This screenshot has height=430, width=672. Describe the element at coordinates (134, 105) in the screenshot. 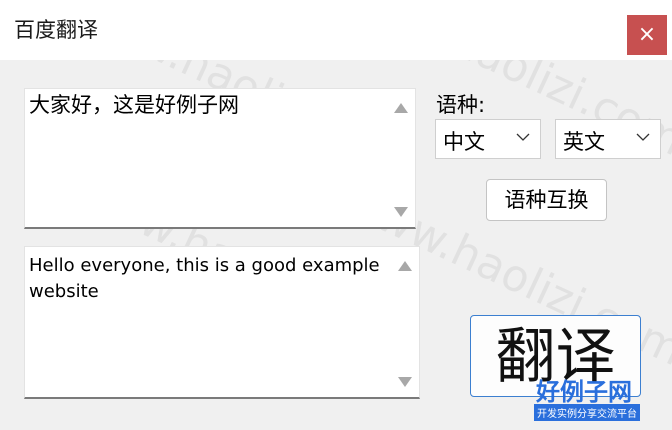

I see `source-text: 大家好，这是好例子网` at that location.